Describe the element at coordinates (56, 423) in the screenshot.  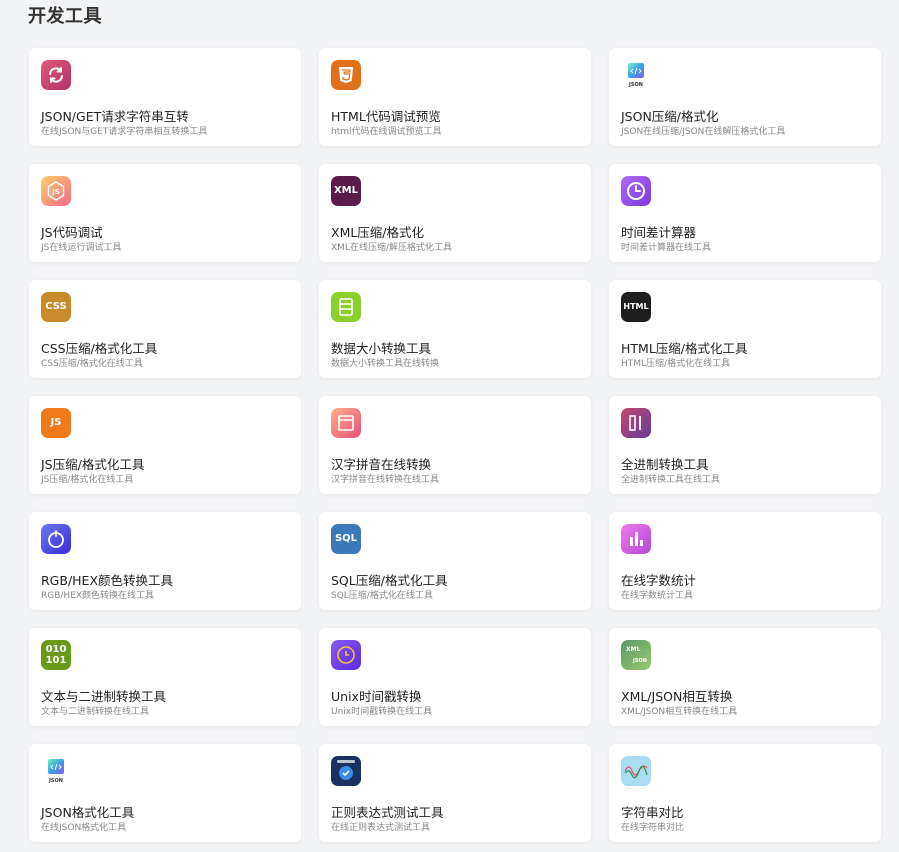
I see `js-icon: JS` at that location.